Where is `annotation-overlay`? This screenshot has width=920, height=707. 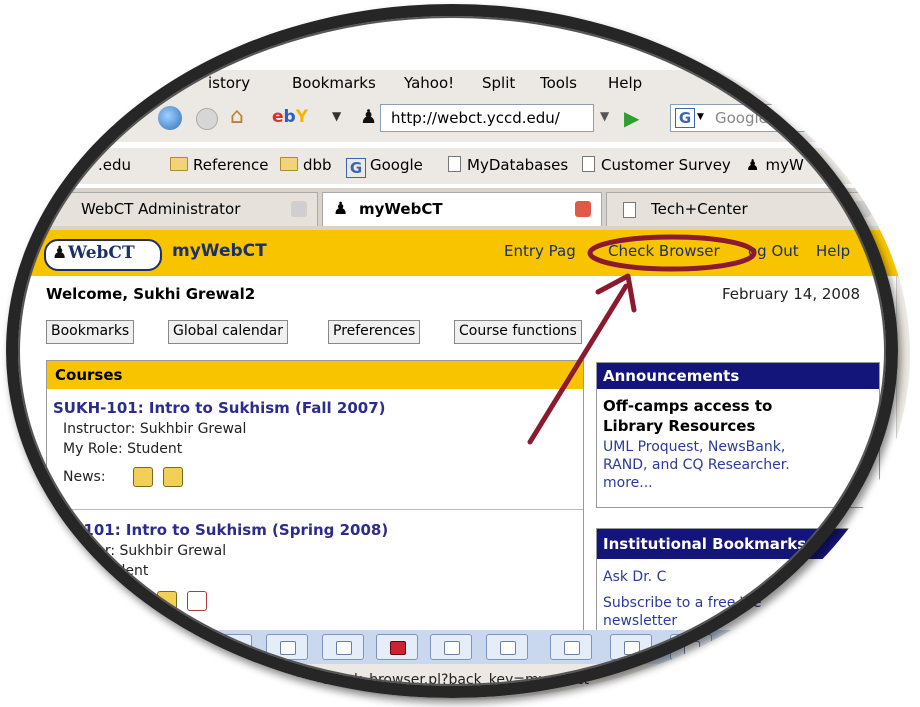
annotation-overlay is located at coordinates (642, 339).